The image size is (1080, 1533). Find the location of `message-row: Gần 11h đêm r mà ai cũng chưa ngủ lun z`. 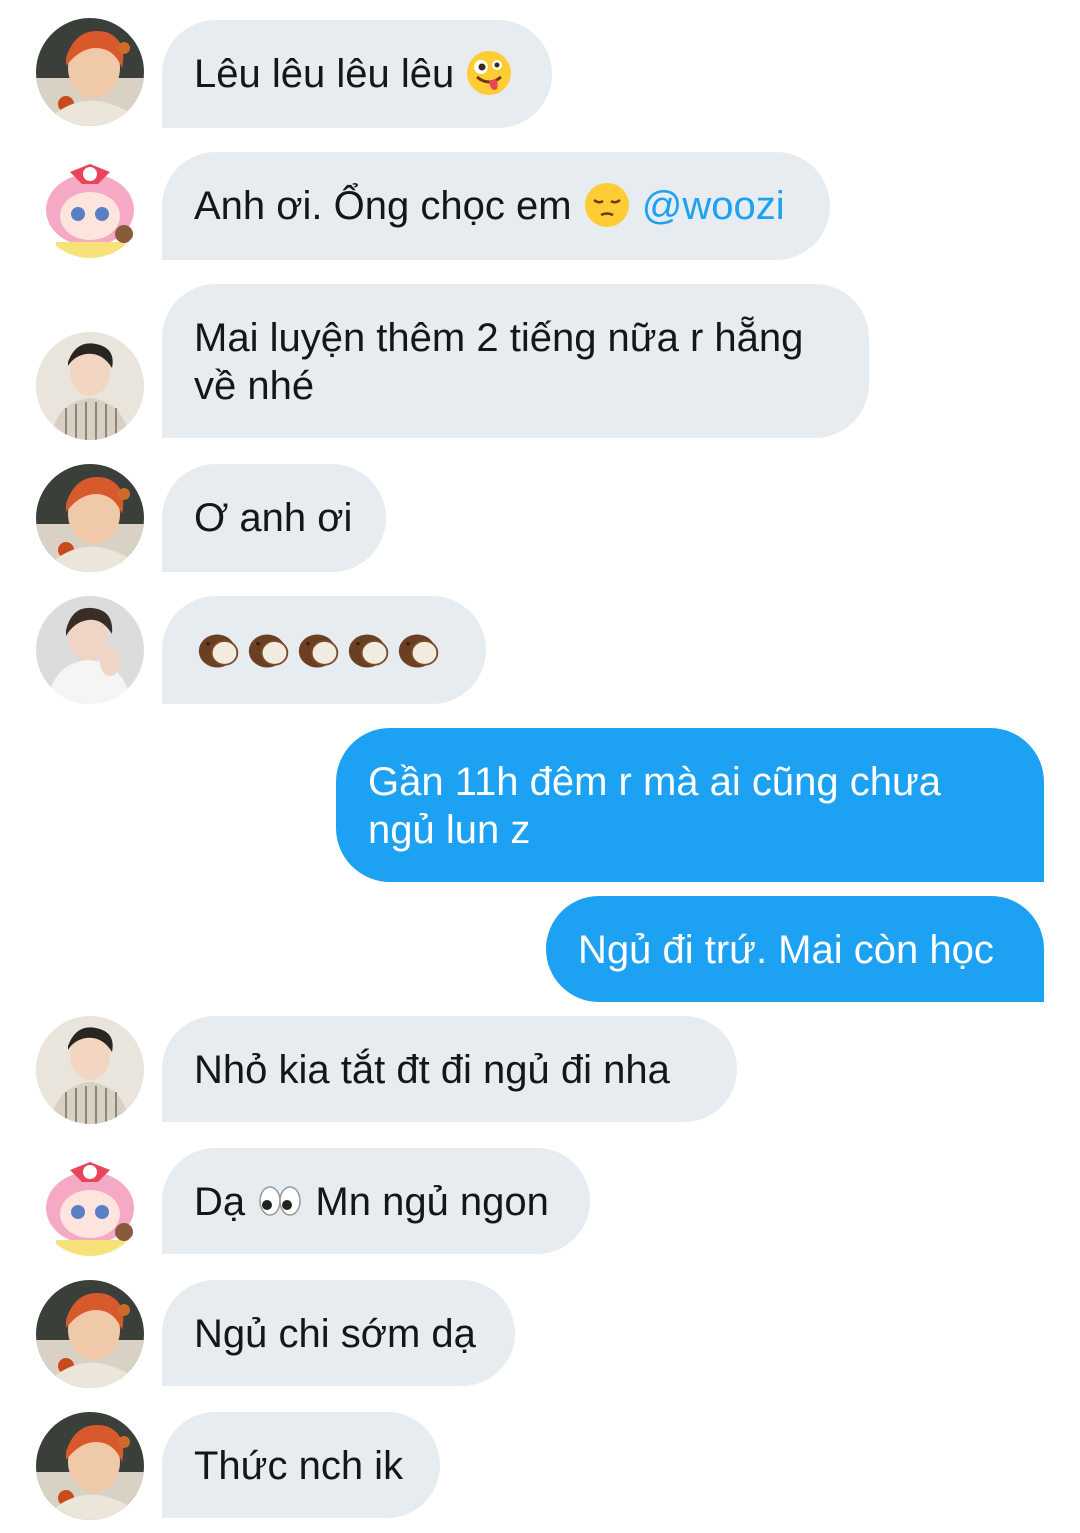

message-row: Gần 11h đêm r mà ai cũng chưa ngủ lun z is located at coordinates (540, 806).